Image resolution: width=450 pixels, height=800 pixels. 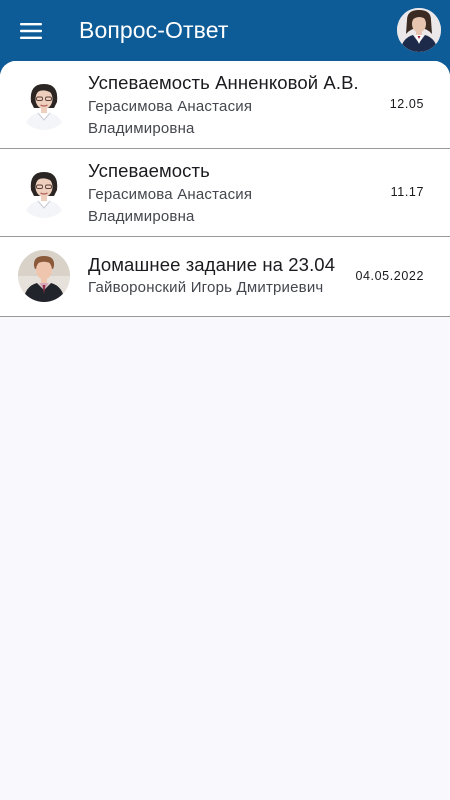 What do you see at coordinates (212, 264) in the screenshot?
I see `message-title: Домашнее задание на 23.04` at bounding box center [212, 264].